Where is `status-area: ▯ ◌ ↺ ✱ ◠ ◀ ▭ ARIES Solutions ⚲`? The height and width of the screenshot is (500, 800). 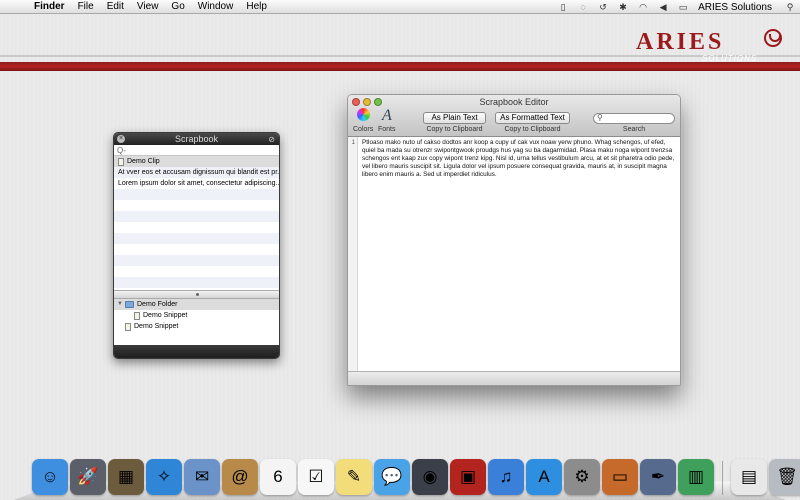
status-area: ▯ ◌ ↺ ✱ ◠ ◀ ▭ ARIES Solutions ⚲ is located at coordinates (676, 7).